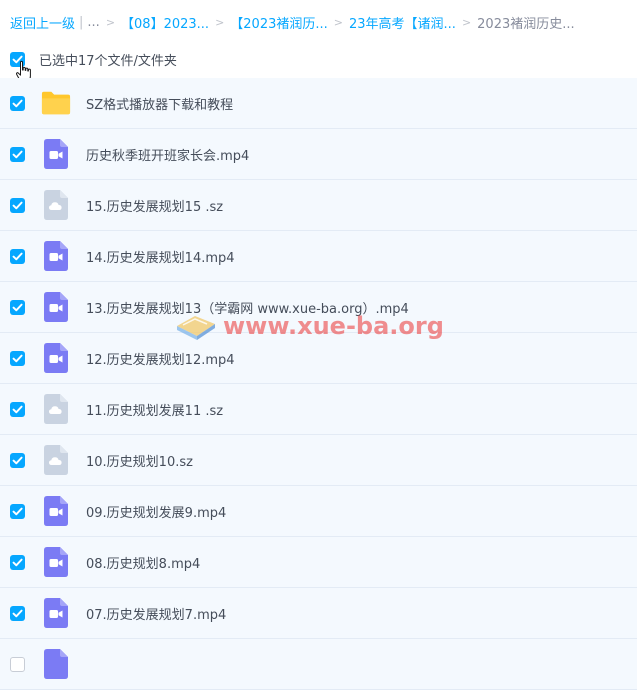 The width and height of the screenshot is (637, 690). I want to click on file-name: 11.历史规划发展11 .sz, so click(154, 409).